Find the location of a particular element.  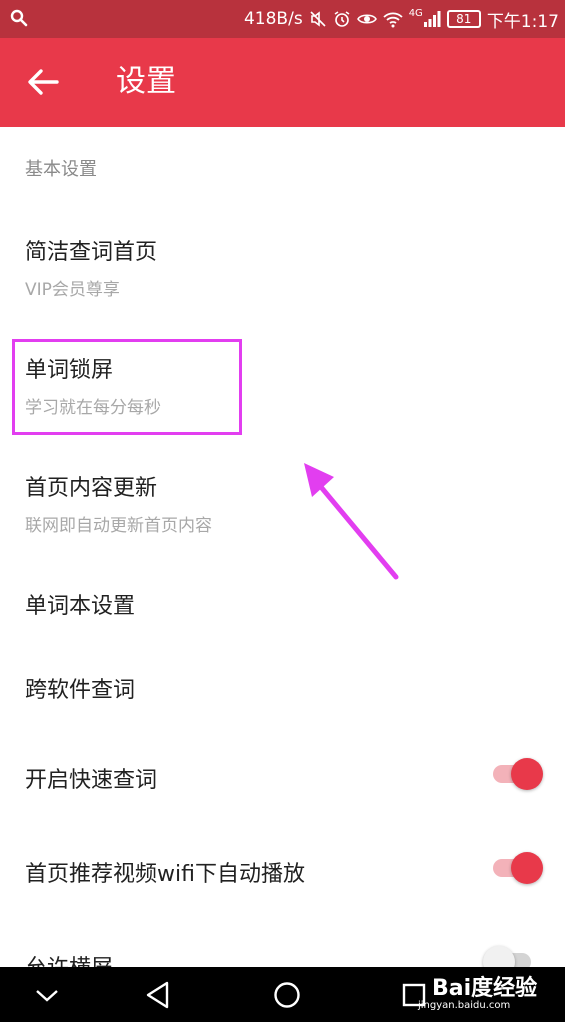

annotation-highlight-box is located at coordinates (127, 387).